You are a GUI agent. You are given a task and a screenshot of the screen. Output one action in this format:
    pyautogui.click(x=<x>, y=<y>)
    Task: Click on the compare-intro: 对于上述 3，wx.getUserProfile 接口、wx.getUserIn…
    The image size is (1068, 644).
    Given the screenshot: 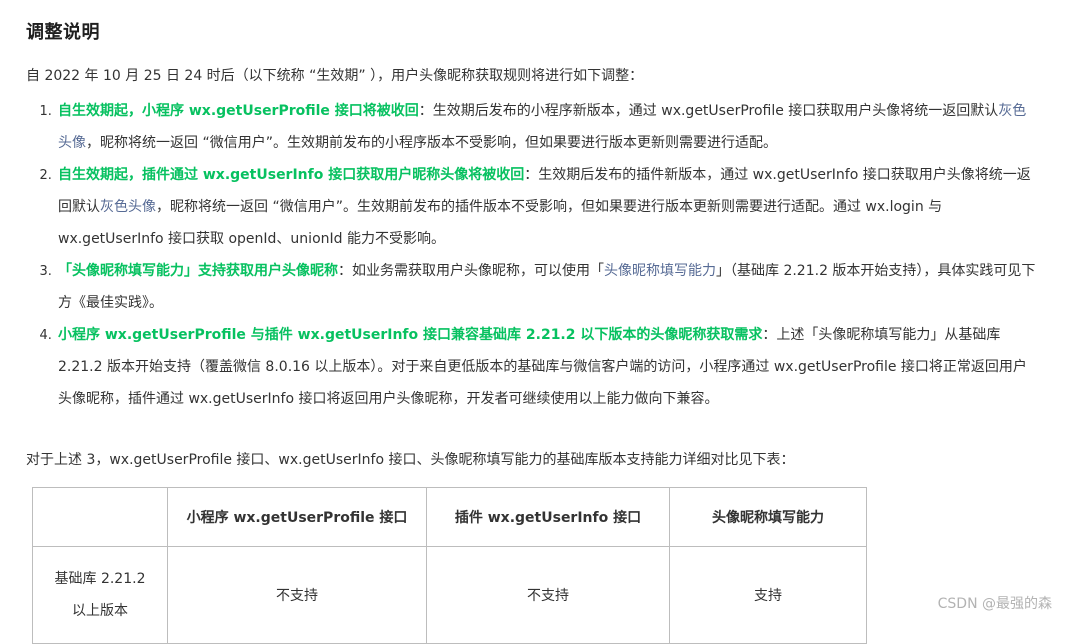 What is the action you would take?
    pyautogui.click(x=410, y=460)
    